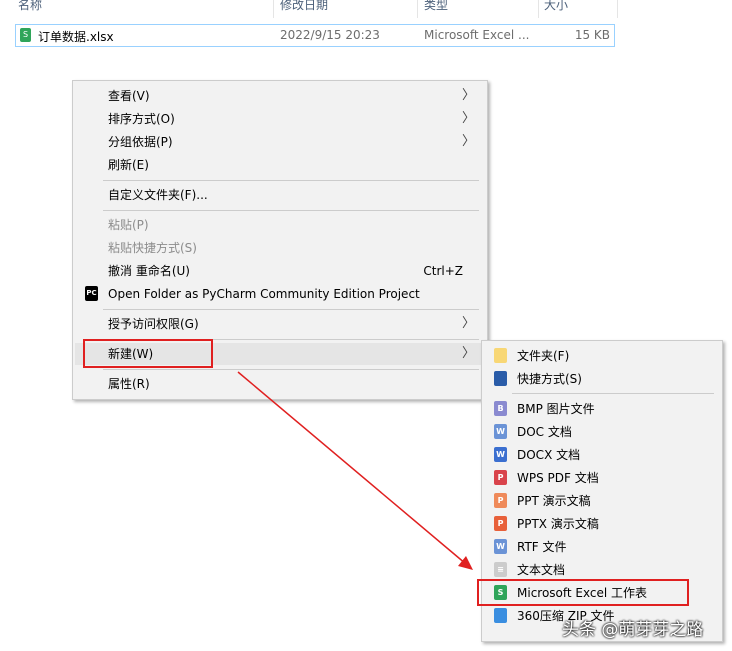 Image resolution: width=732 pixels, height=651 pixels. I want to click on arrow-annotation, so click(355, 470).